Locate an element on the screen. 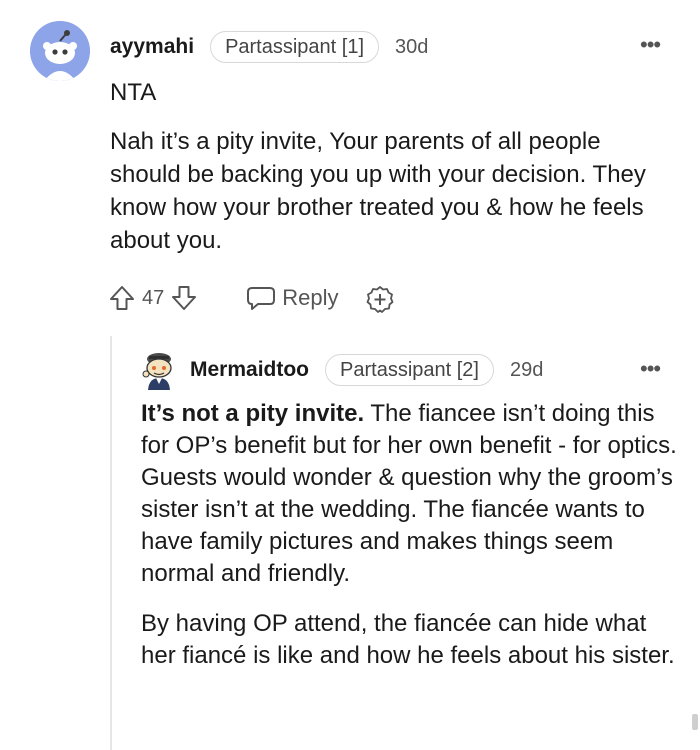 This screenshot has height=750, width=700. downvote-arrow-icon is located at coordinates (184, 298).